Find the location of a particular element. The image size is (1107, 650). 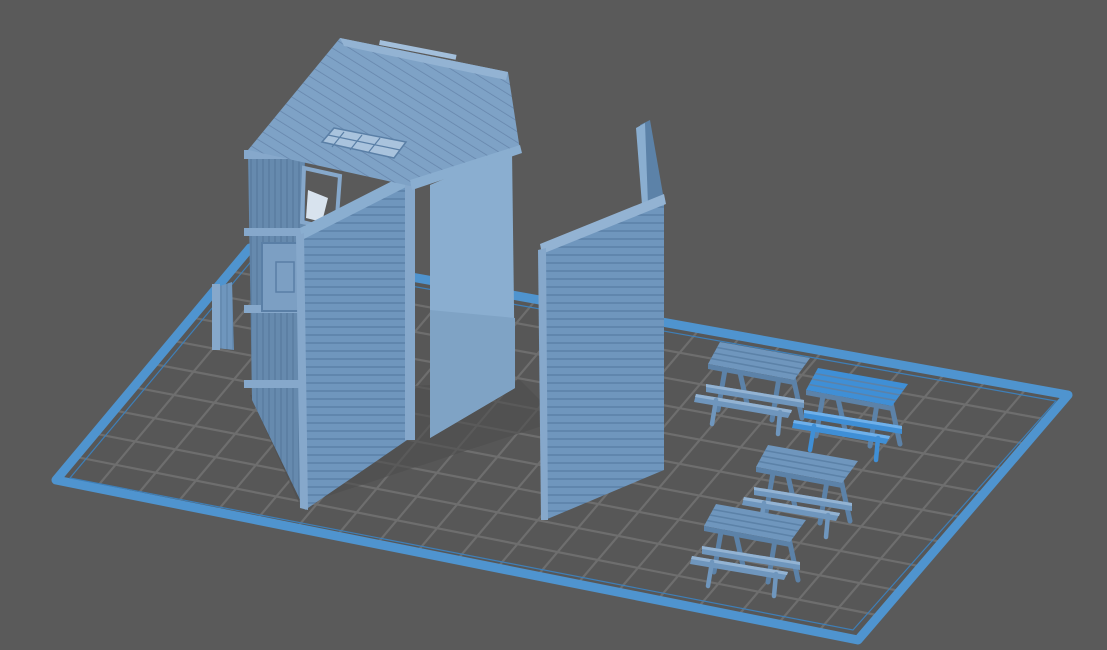

detached-wall-panel-model is located at coordinates (602, 320).